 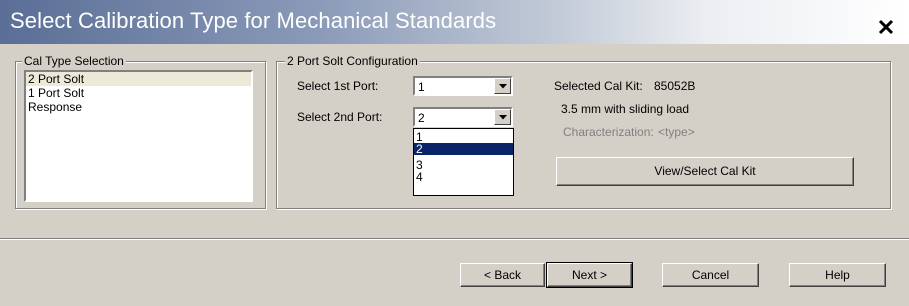 I want to click on config-legend: 2 Port Solt Configuration, so click(x=352, y=61).